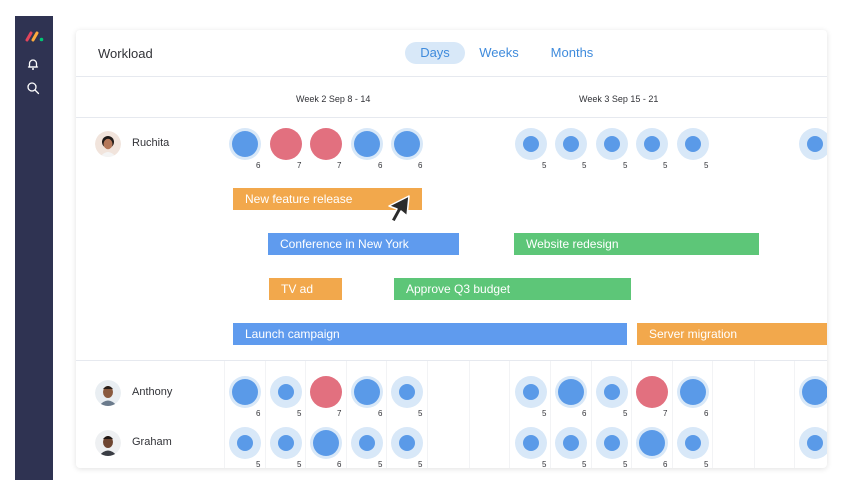 This screenshot has height=494, width=850. Describe the element at coordinates (451, 76) in the screenshot. I see `header-divider` at that location.